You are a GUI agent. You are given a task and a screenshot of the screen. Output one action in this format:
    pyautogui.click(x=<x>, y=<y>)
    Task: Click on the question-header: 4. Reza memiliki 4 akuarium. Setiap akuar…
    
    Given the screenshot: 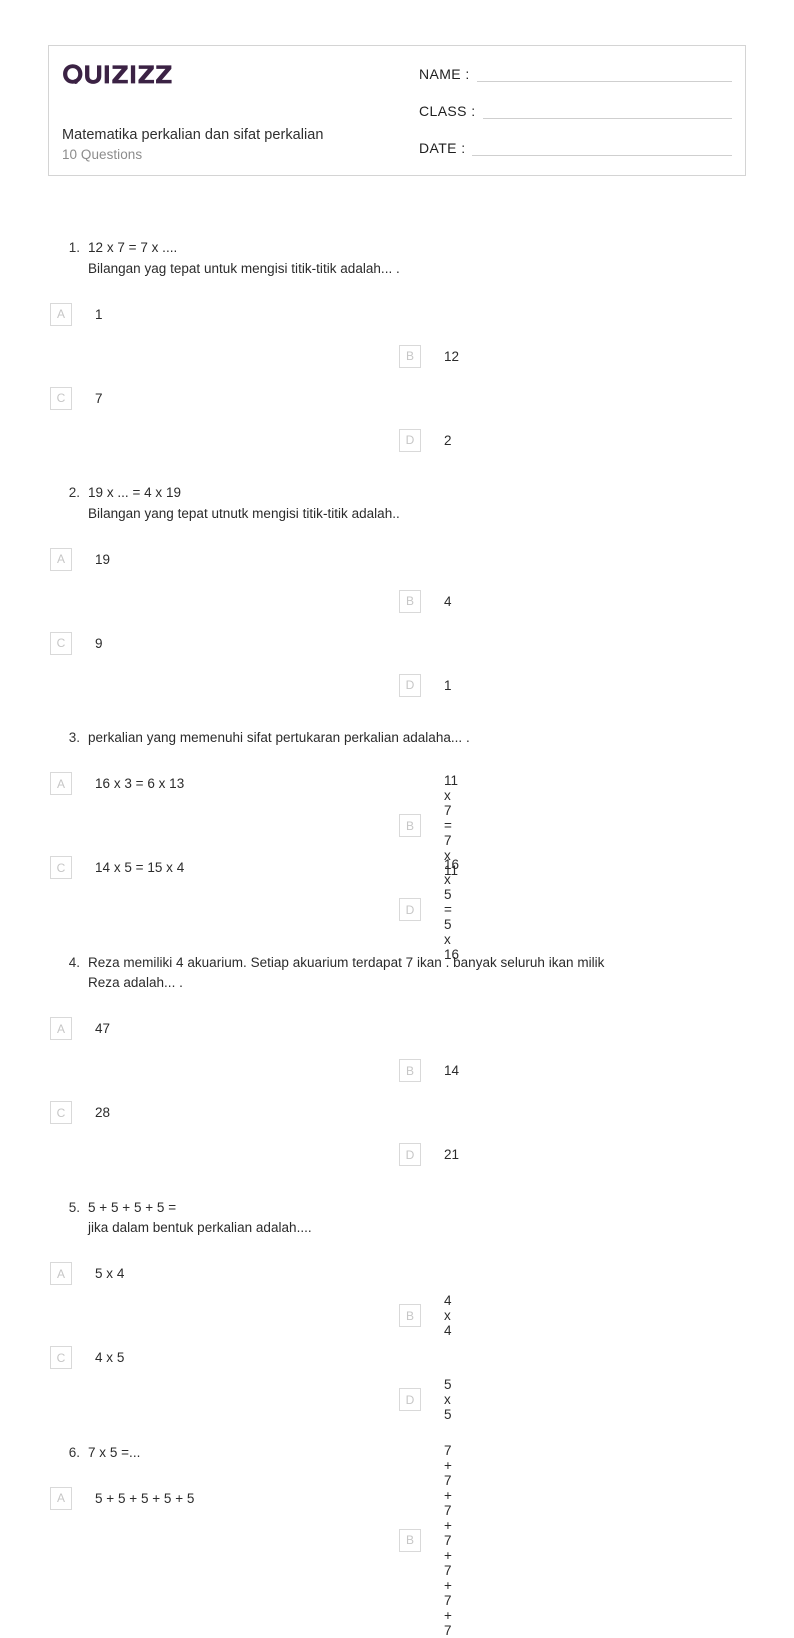 What is the action you would take?
    pyautogui.click(x=397, y=973)
    